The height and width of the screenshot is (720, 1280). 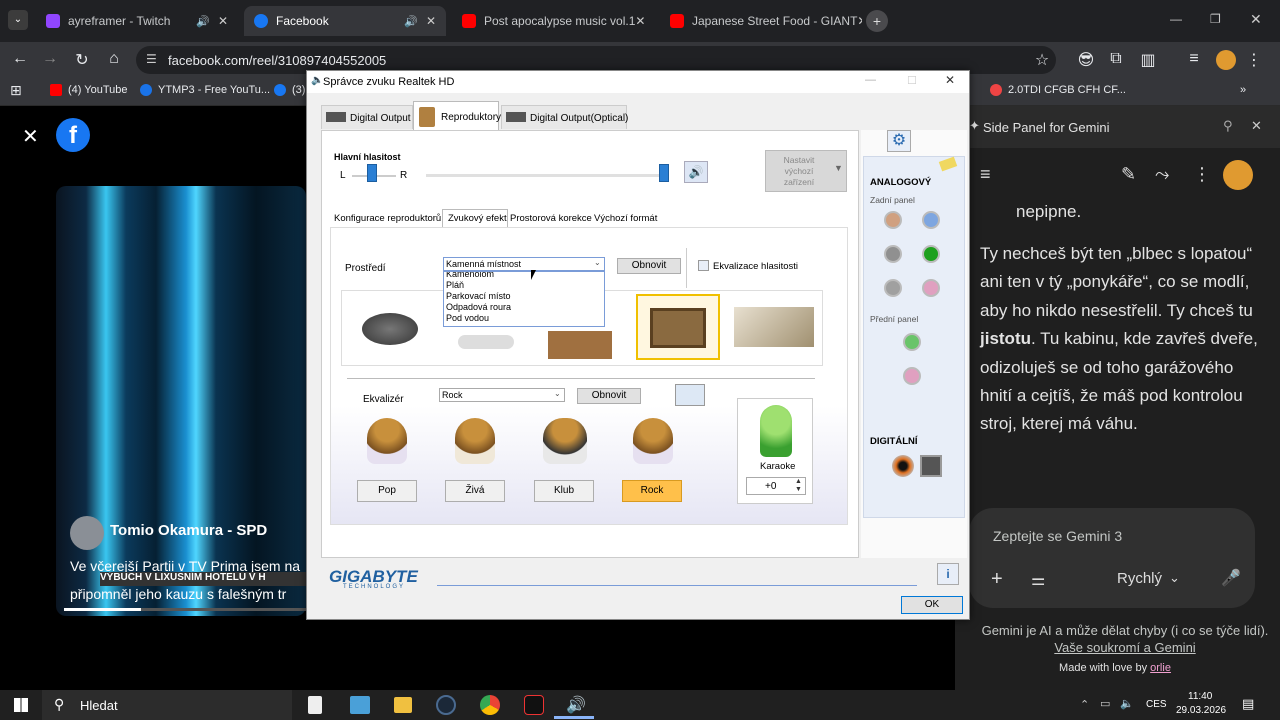 What do you see at coordinates (1105, 703) in the screenshot?
I see `network-icon: ▭` at bounding box center [1105, 703].